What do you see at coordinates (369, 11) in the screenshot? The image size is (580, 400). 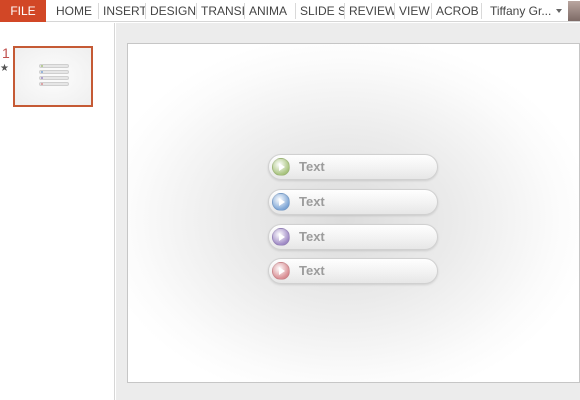 I see `tab-review: REVIEW` at bounding box center [369, 11].